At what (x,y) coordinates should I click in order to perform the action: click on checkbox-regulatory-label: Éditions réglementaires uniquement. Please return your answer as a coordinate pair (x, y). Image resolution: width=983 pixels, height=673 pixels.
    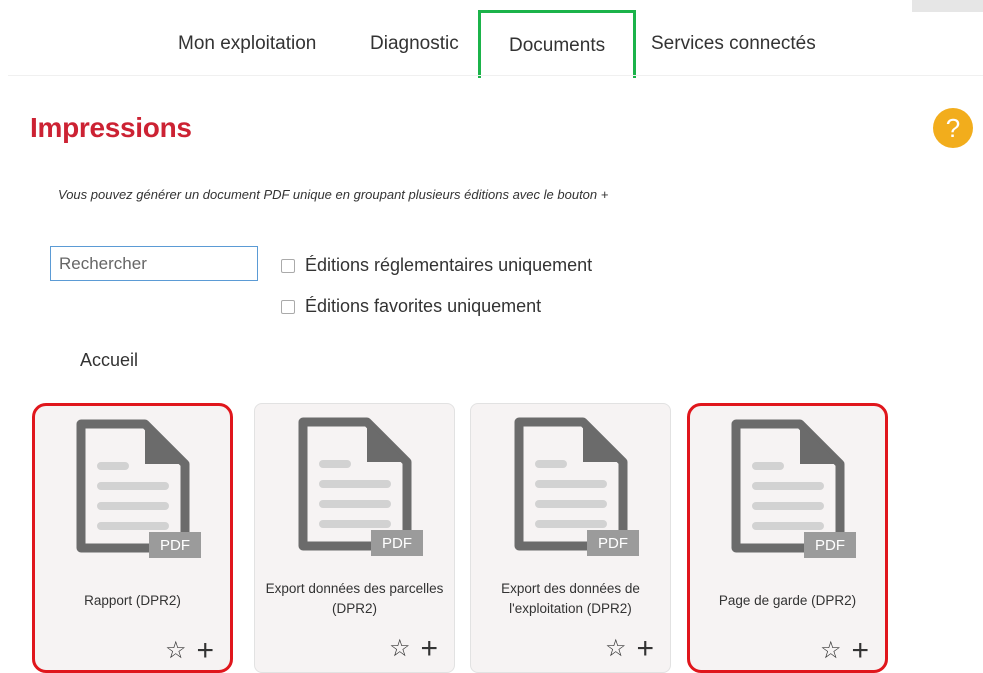
    Looking at the image, I should click on (449, 265).